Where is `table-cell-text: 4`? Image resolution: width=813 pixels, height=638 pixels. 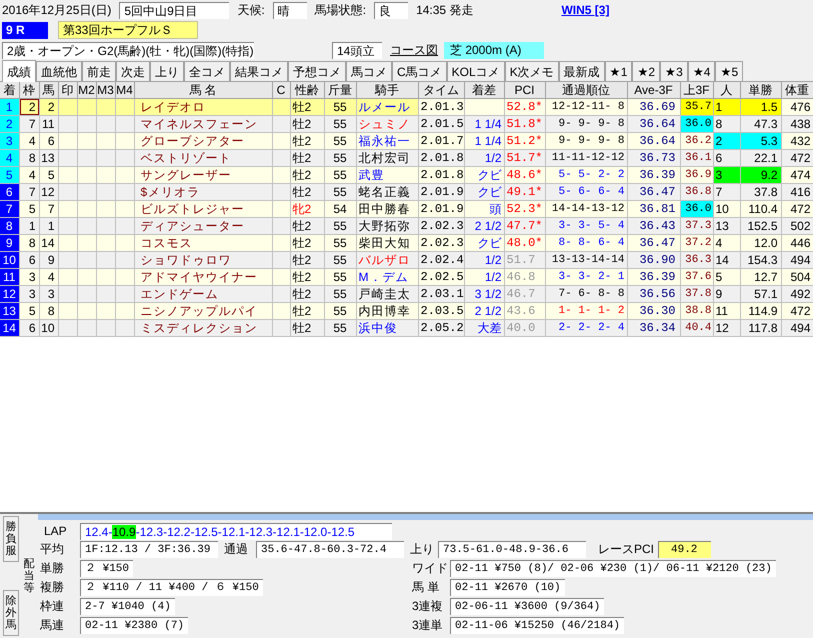 table-cell-text: 4 is located at coordinates (51, 277).